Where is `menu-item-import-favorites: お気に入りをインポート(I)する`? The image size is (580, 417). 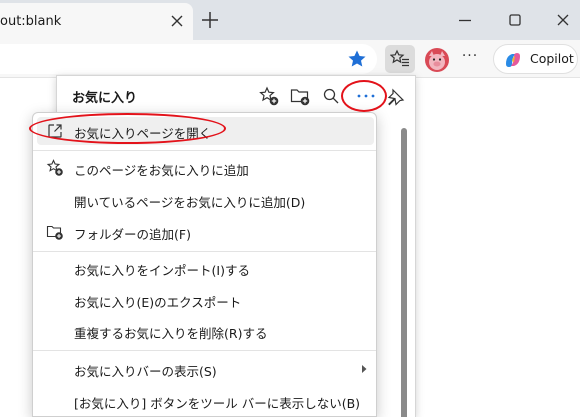 menu-item-import-favorites: お気に入りをインポート(I)する is located at coordinates (205, 268).